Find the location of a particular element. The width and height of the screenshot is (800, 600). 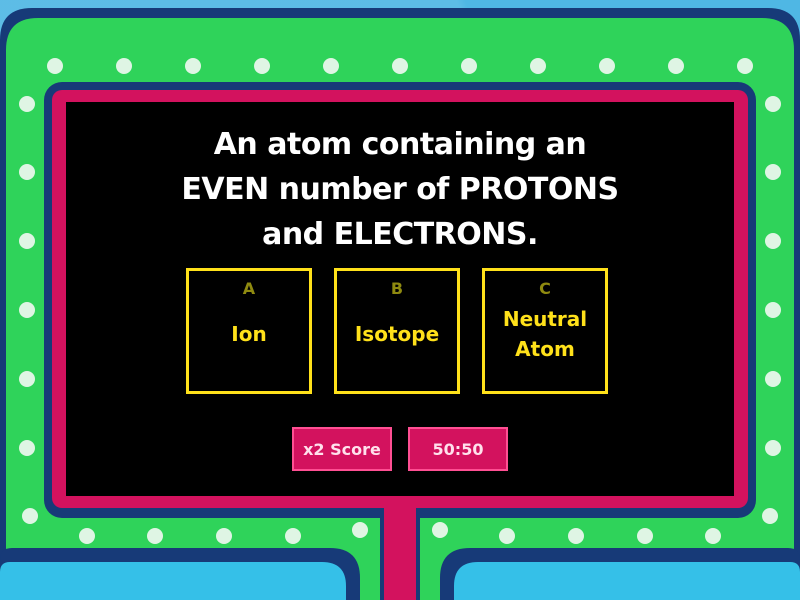

answer-option-b: B Isotope is located at coordinates (397, 331).